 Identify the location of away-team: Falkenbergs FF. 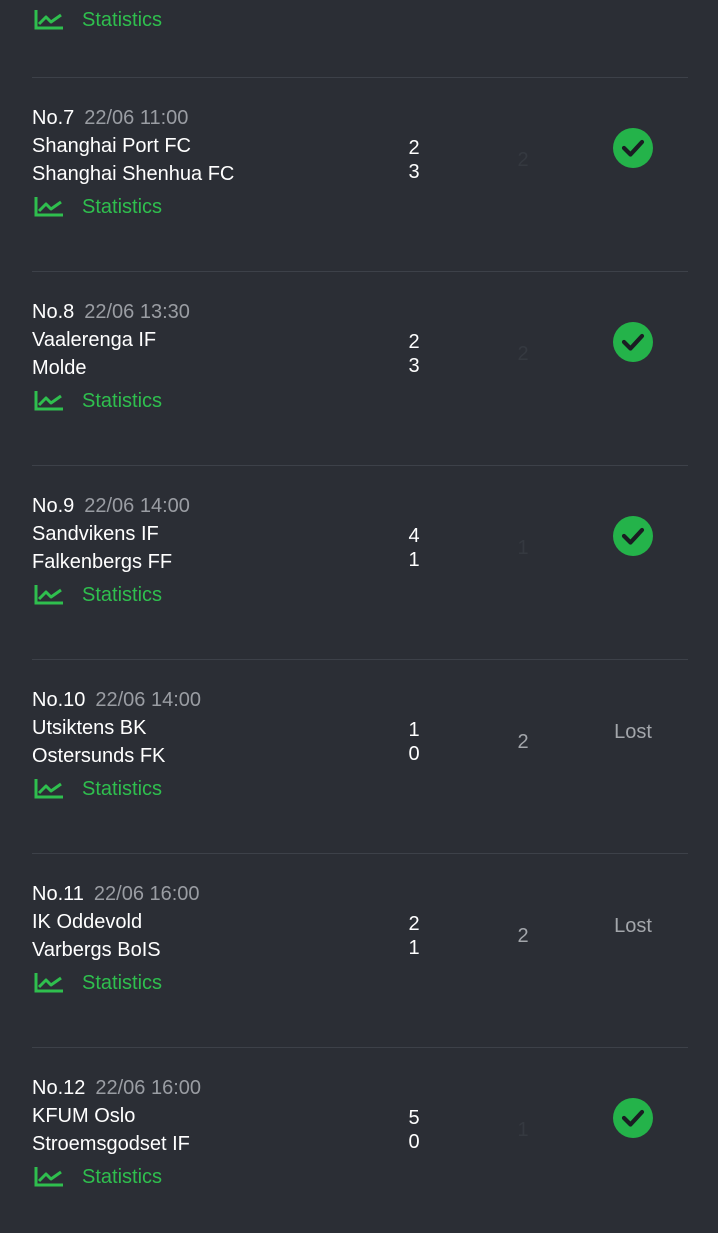
(102, 562).